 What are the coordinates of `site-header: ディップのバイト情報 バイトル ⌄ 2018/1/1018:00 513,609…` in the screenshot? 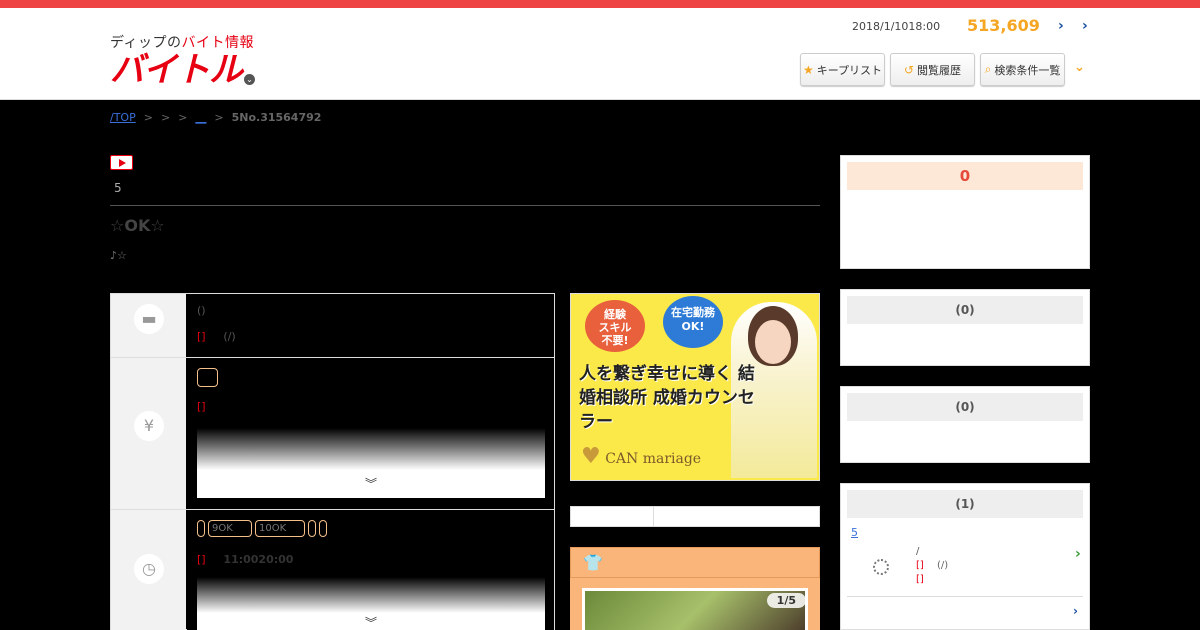 It's located at (600, 54).